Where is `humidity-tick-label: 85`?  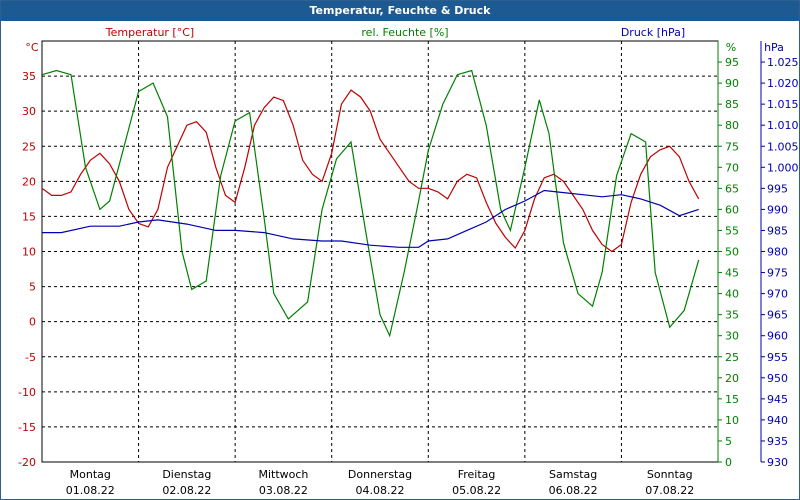
humidity-tick-label: 85 is located at coordinates (732, 104).